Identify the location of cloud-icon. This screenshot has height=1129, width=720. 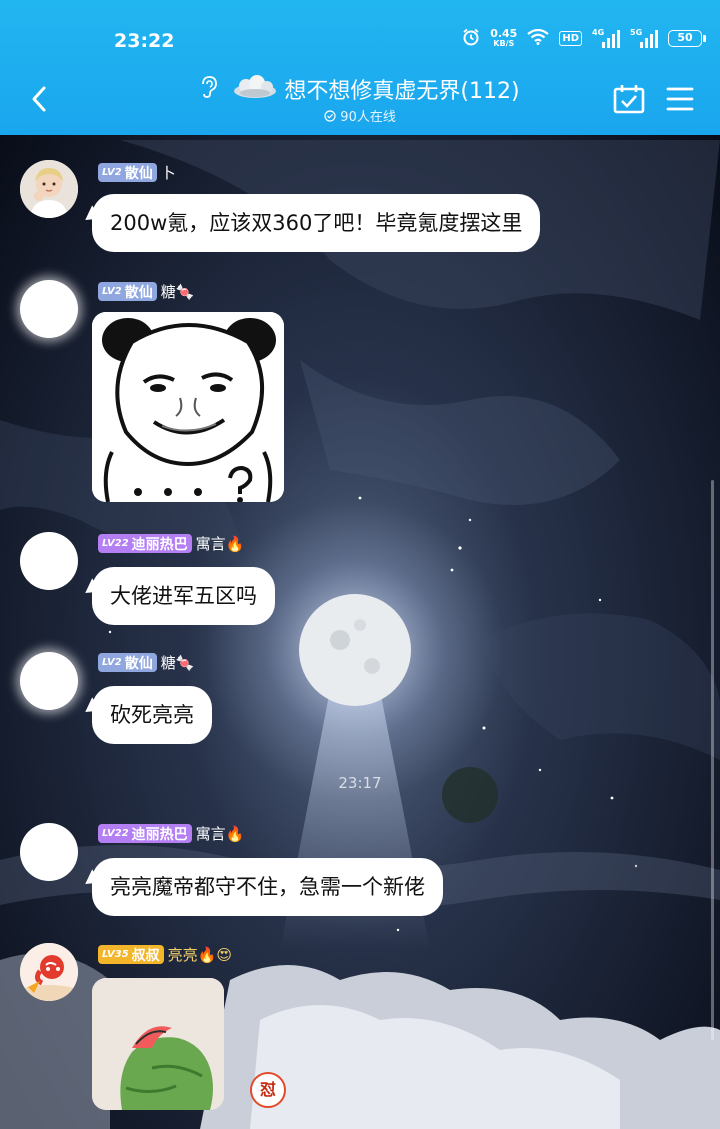
(255, 89).